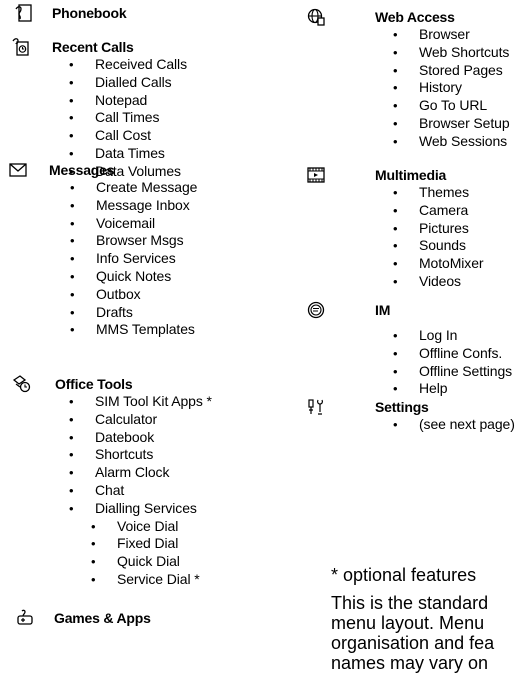 The width and height of the screenshot is (524, 674). Describe the element at coordinates (451, 106) in the screenshot. I see `menu-item: Go To URL` at that location.